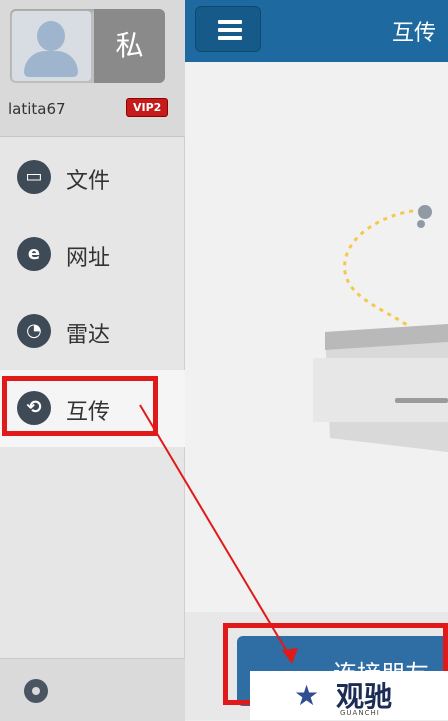 This screenshot has width=448, height=721. Describe the element at coordinates (88, 181) in the screenshot. I see `sidebar-item-label: 文件` at that location.